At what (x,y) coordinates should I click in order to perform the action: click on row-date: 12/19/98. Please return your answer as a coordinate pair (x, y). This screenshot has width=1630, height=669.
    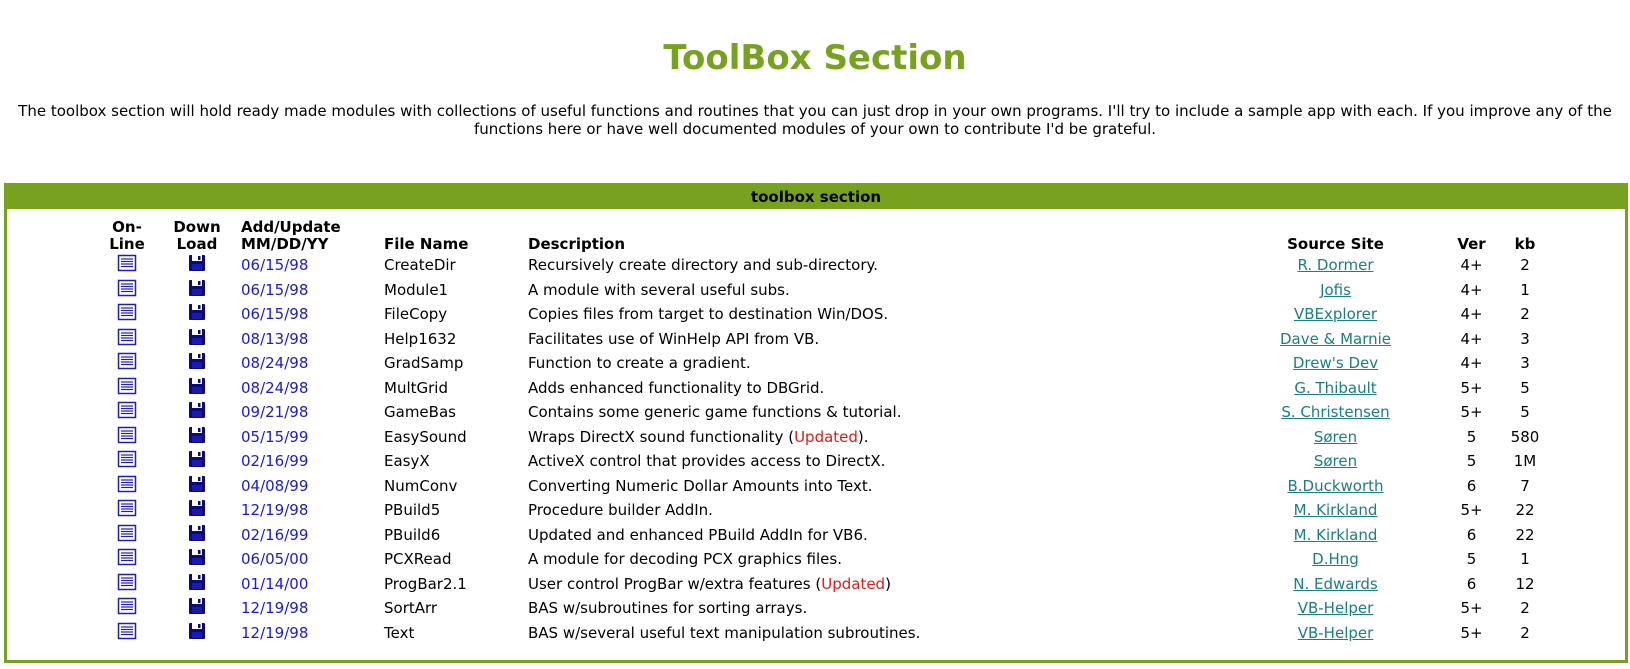
    Looking at the image, I should click on (275, 608).